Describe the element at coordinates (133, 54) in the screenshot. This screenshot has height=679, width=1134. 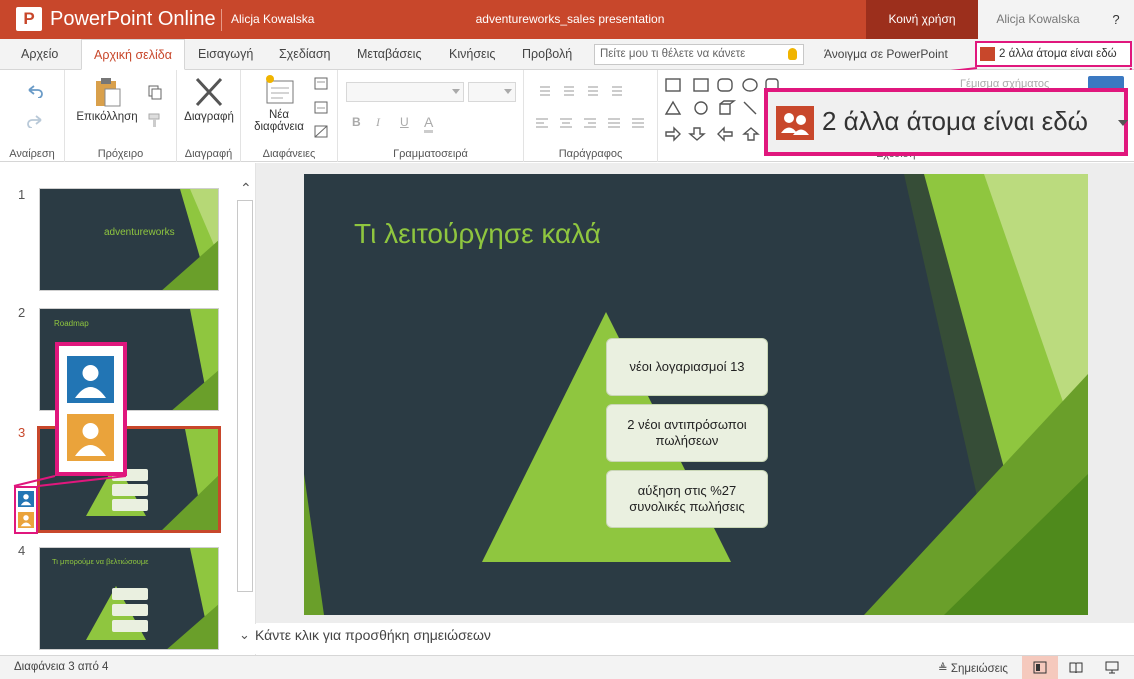
I see `tab-home: Αρχική σελίδα` at that location.